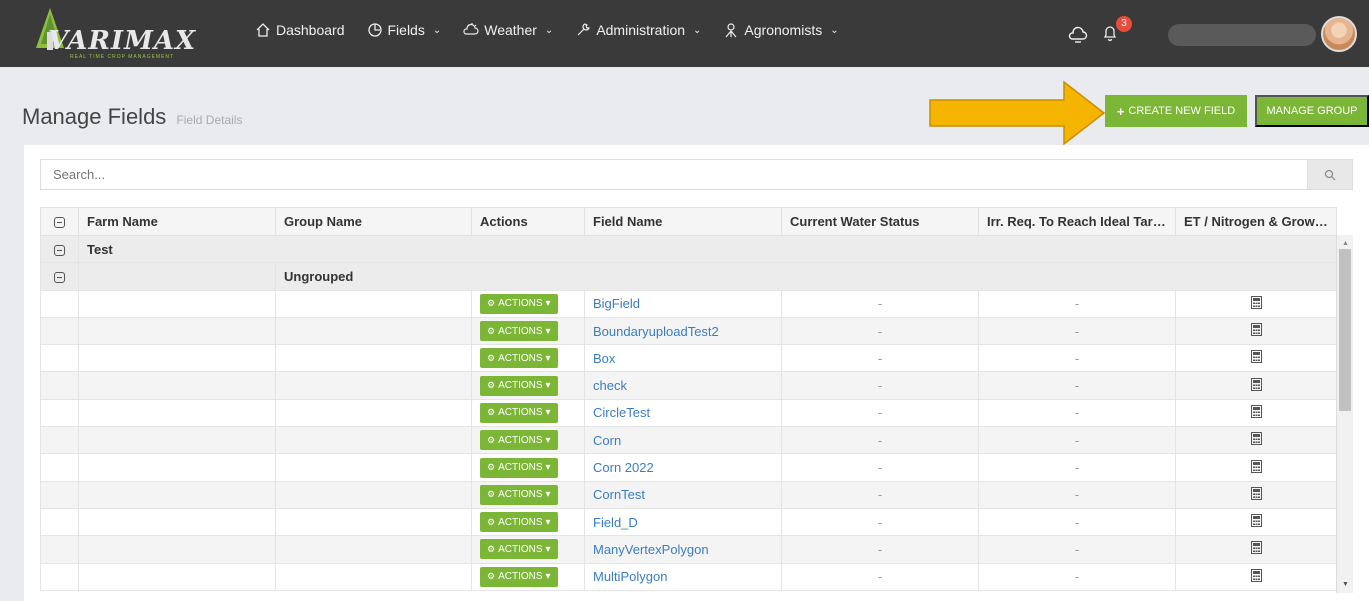 The width and height of the screenshot is (1369, 601). Describe the element at coordinates (610, 385) in the screenshot. I see `field-name-link: check` at that location.